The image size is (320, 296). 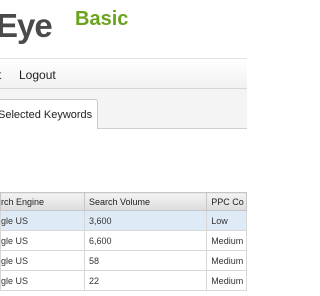 I want to click on table-row: gle US 3,600 Low, so click(x=123, y=220).